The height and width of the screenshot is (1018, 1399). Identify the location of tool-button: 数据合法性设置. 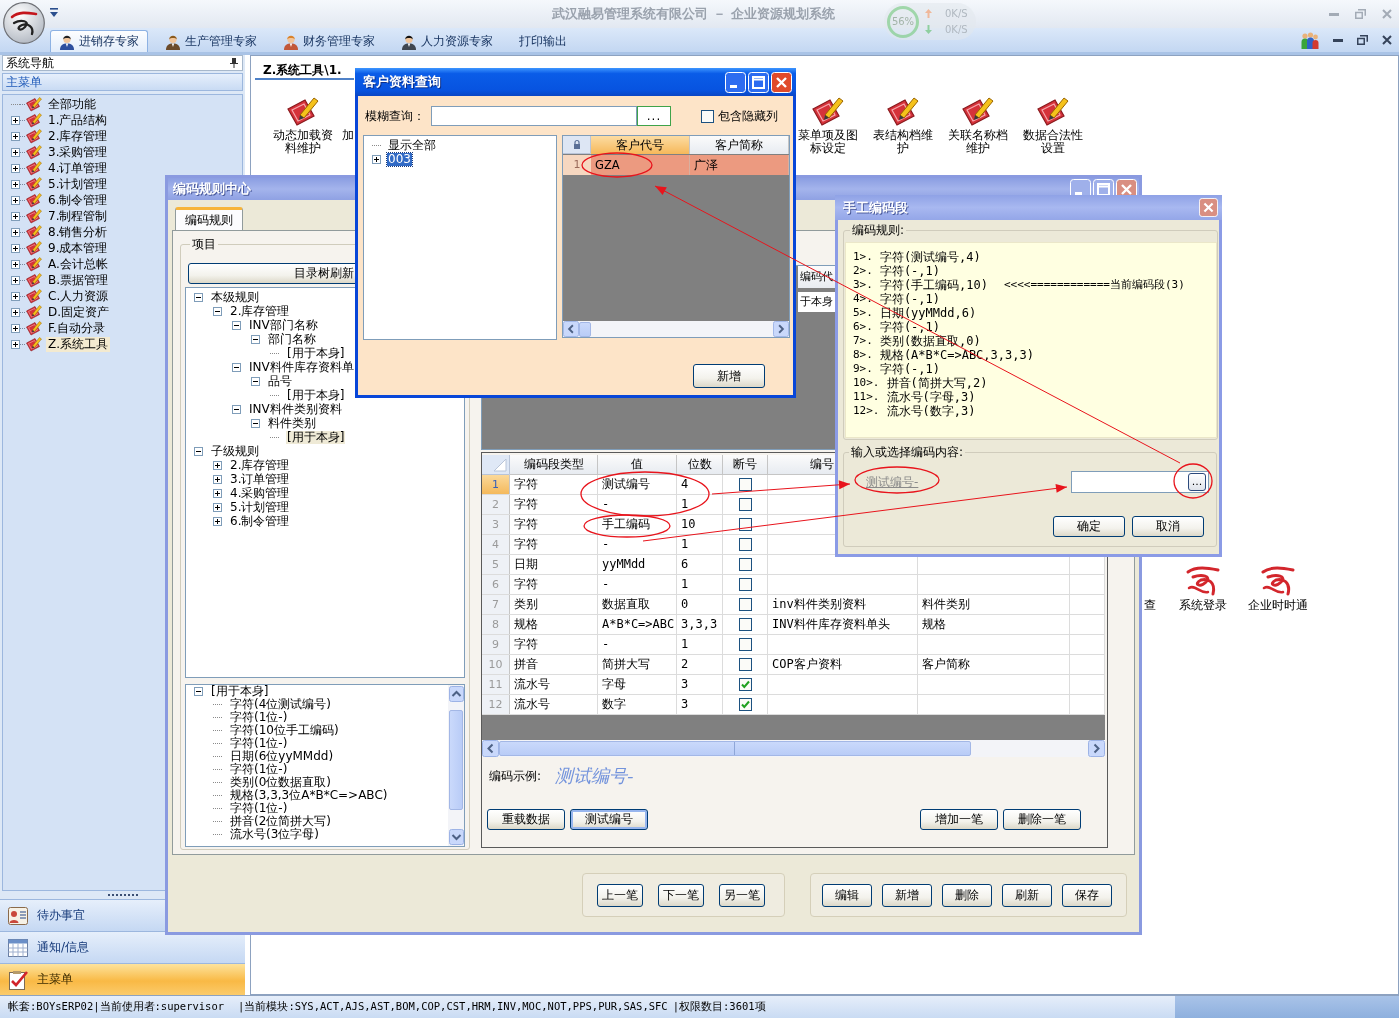
(1052, 125).